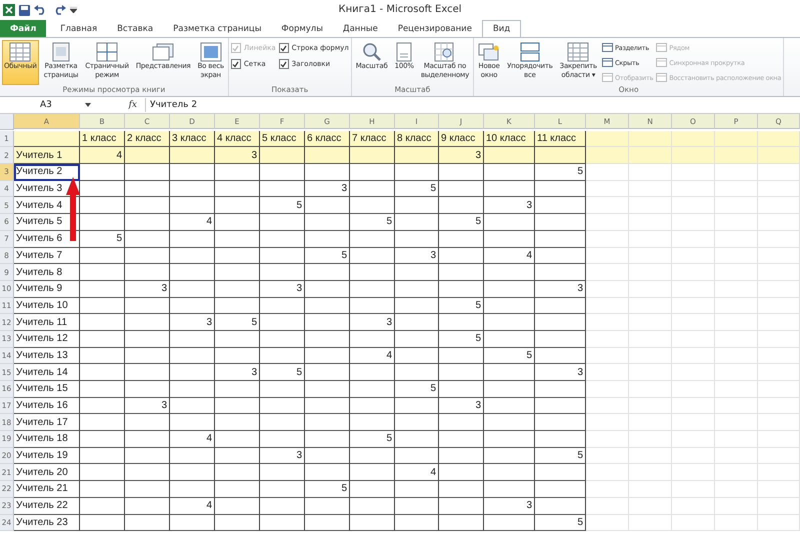  I want to click on ribbon-tab: Формулы, so click(302, 28).